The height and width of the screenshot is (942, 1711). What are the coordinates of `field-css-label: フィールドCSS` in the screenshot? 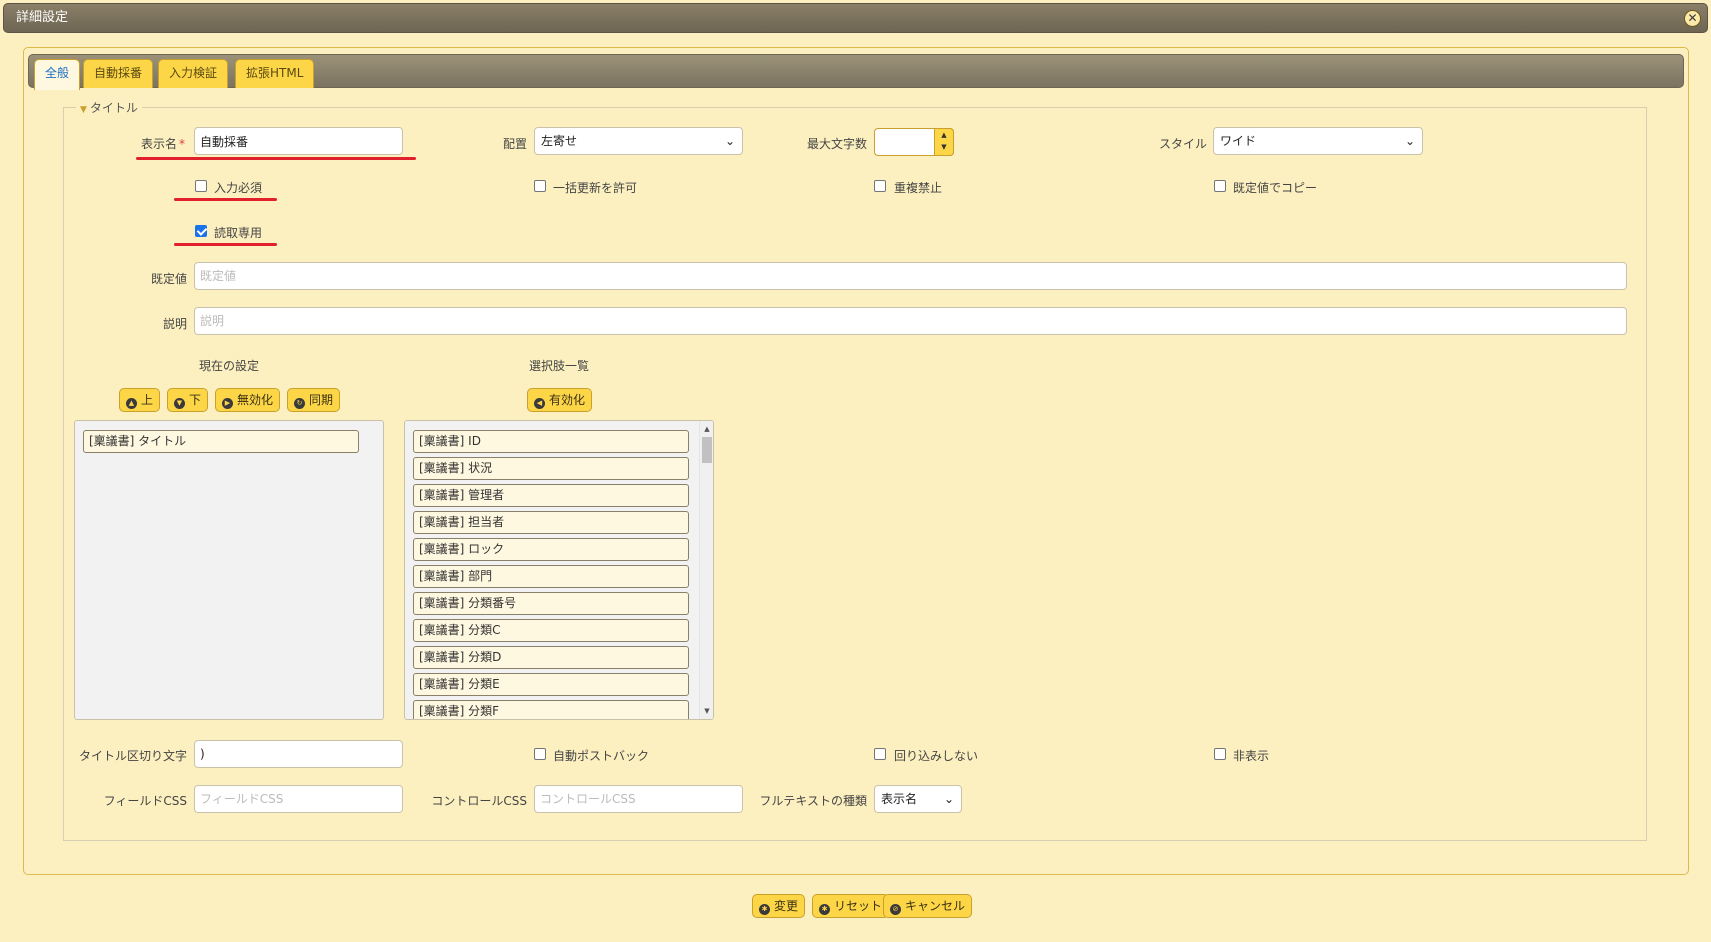 It's located at (145, 801).